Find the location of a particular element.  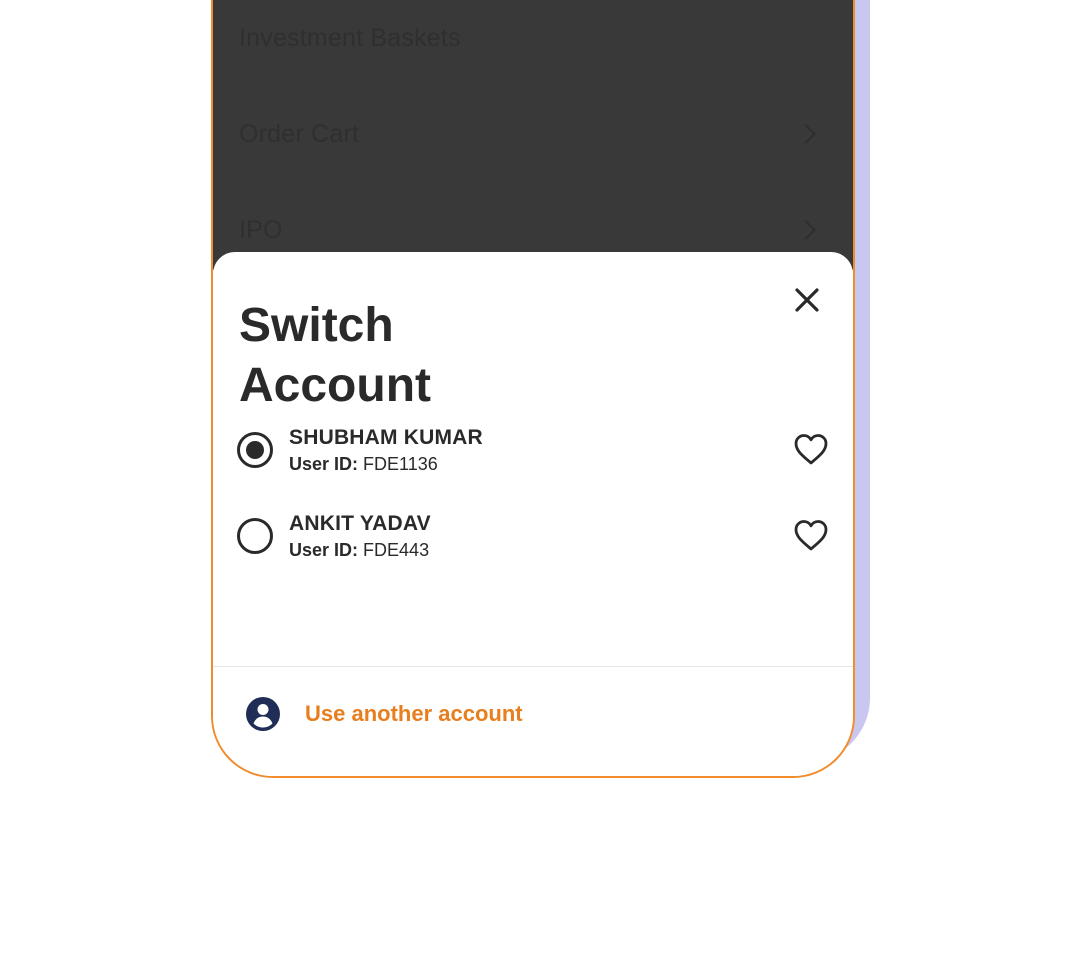

divider is located at coordinates (533, 666).